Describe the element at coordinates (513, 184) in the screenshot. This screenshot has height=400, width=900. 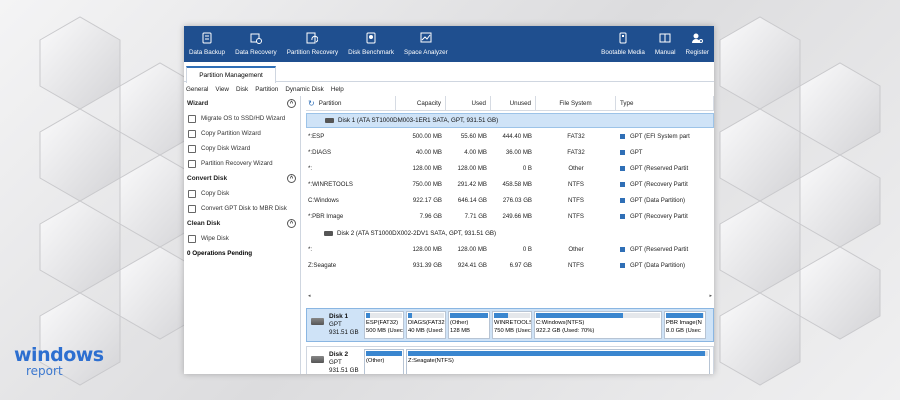
I see `table-cell: 458.58 MB` at that location.